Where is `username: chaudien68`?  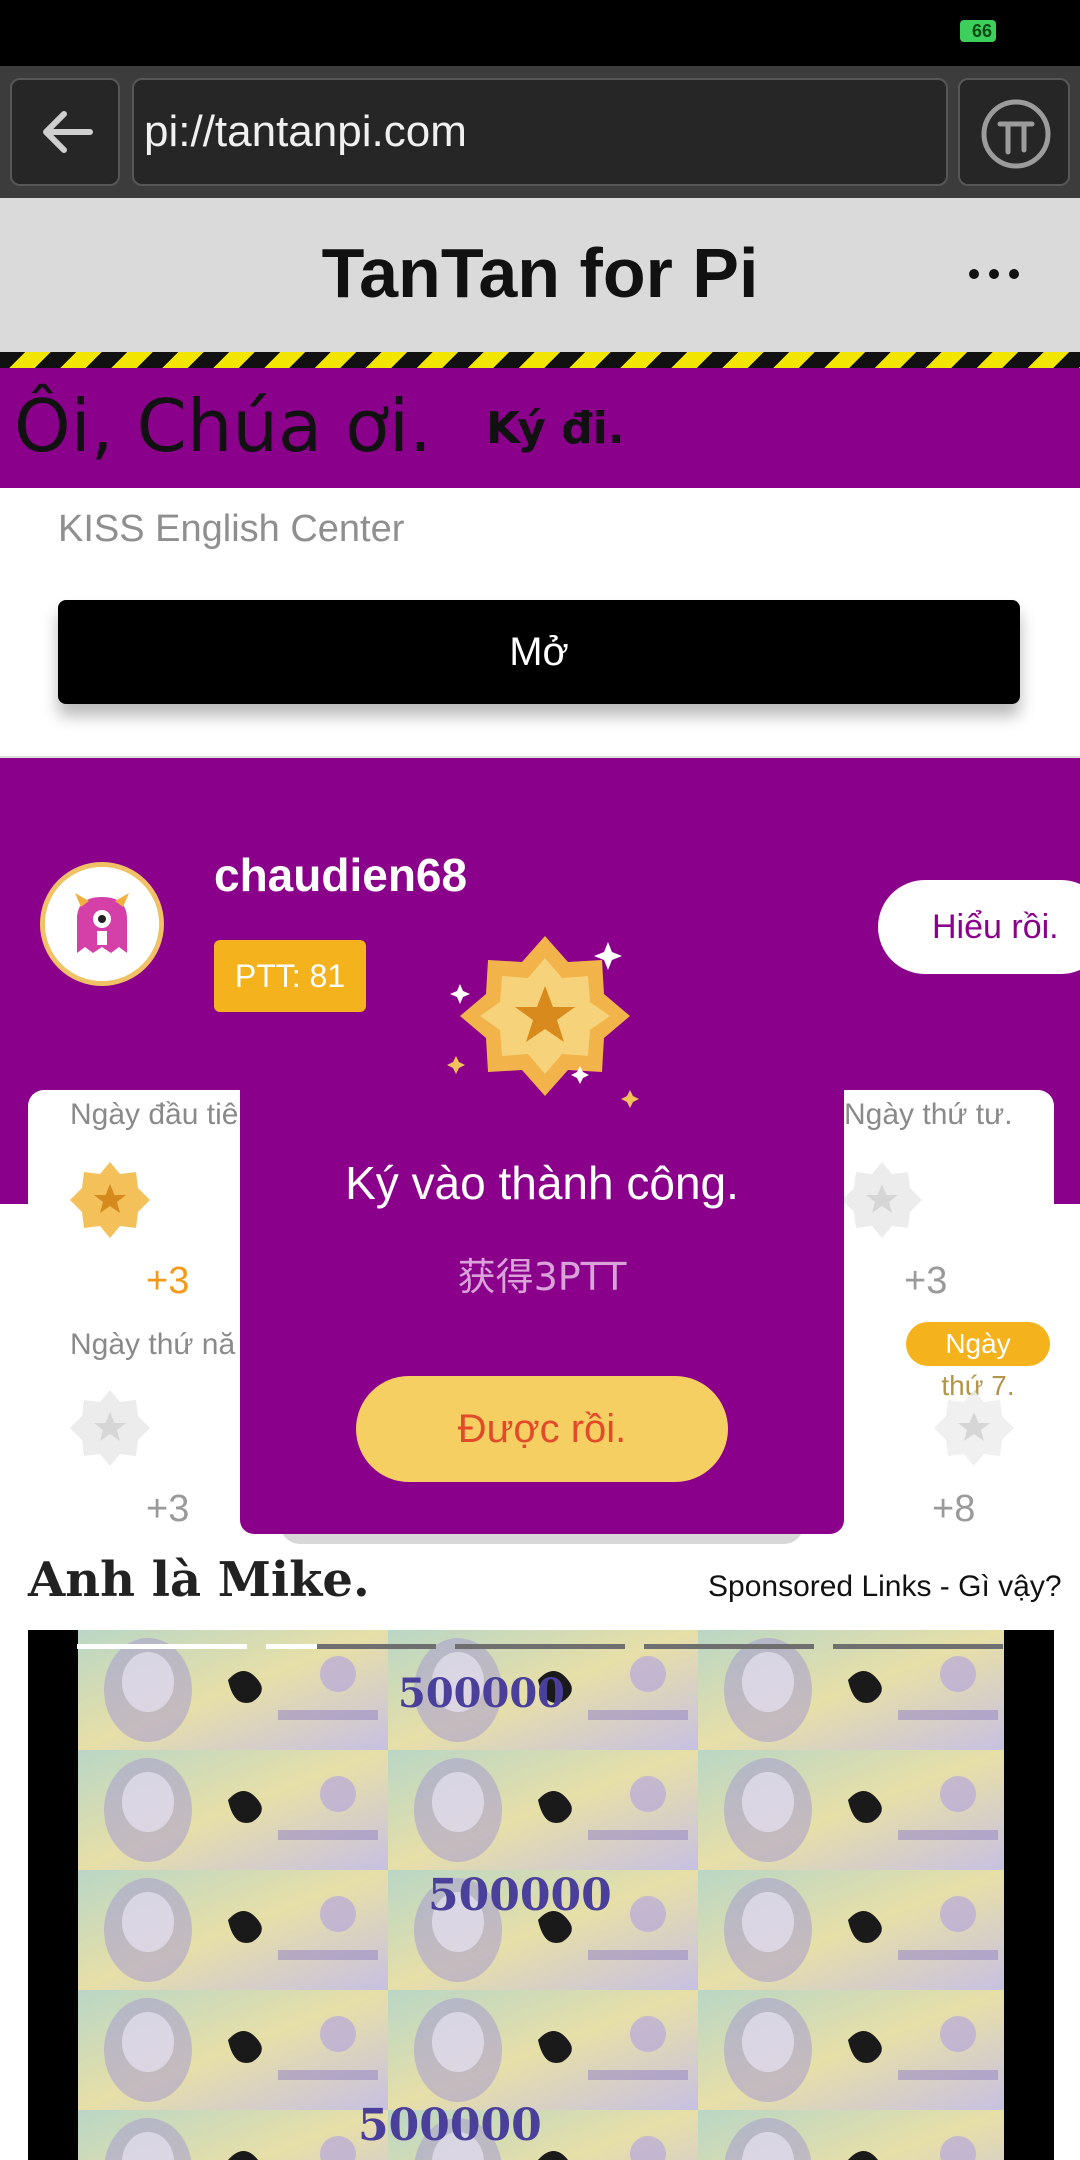 username: chaudien68 is located at coordinates (341, 875).